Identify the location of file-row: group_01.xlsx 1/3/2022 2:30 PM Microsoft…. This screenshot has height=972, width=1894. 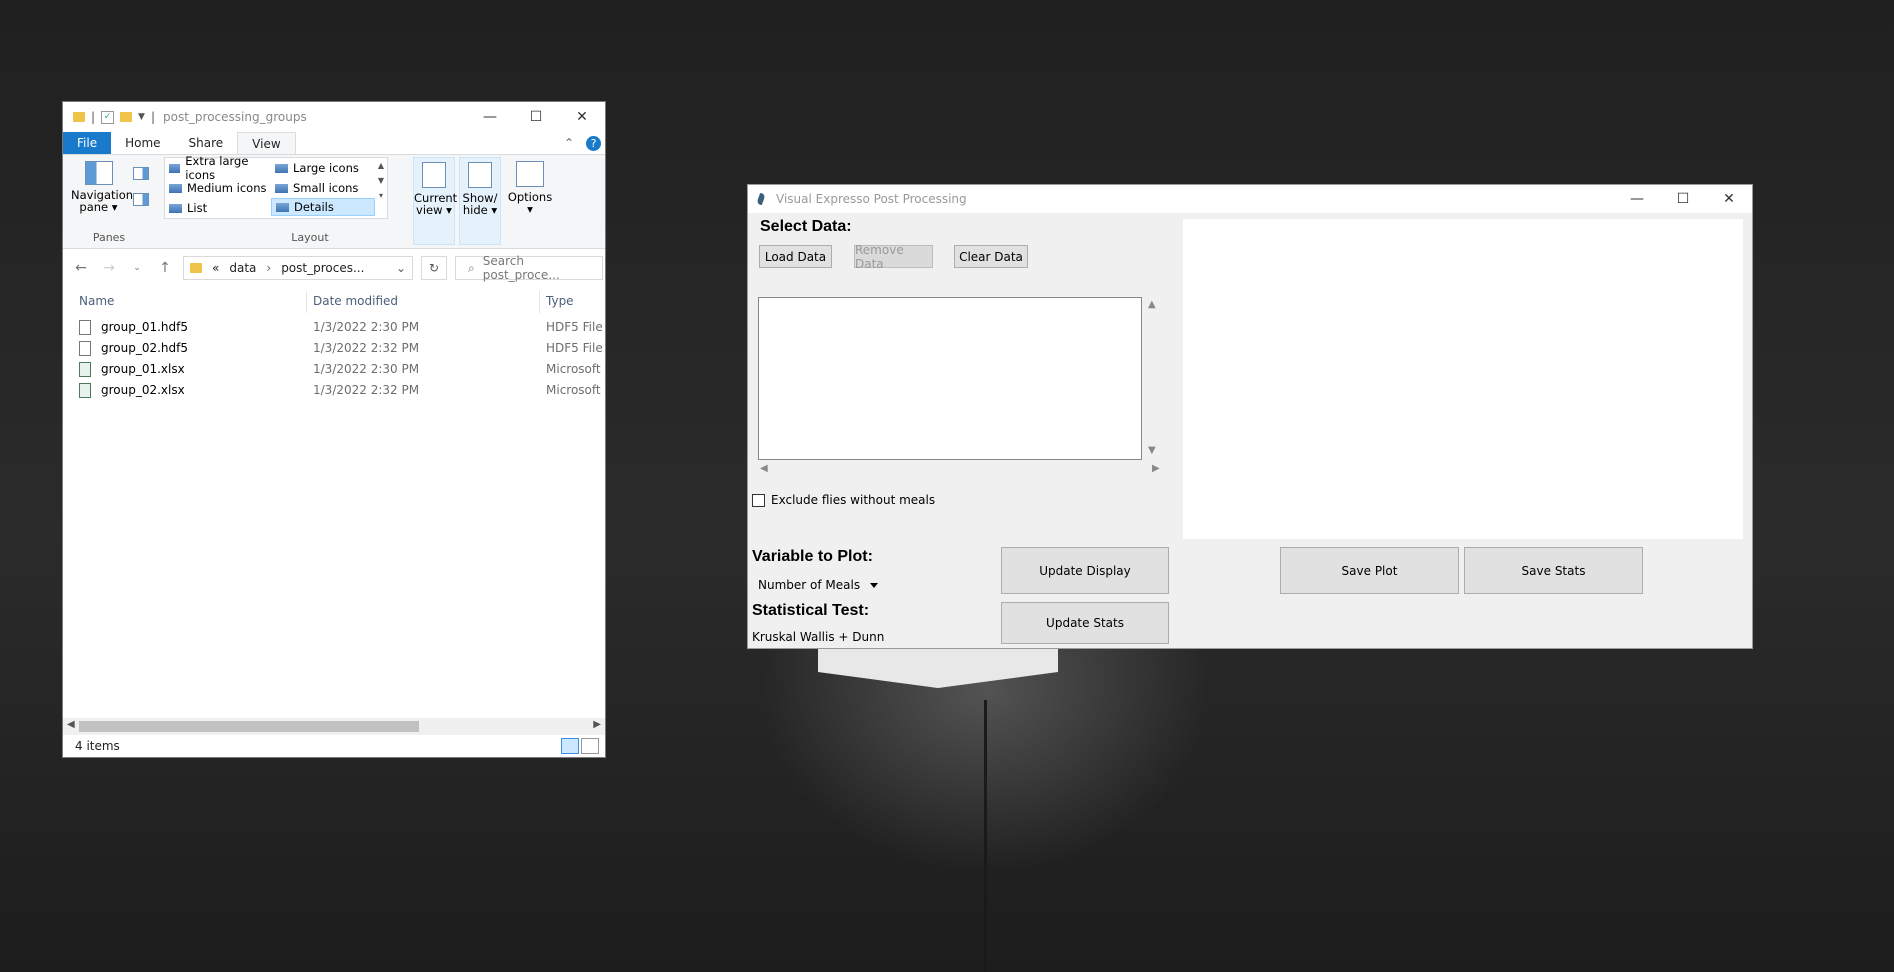
(334, 369).